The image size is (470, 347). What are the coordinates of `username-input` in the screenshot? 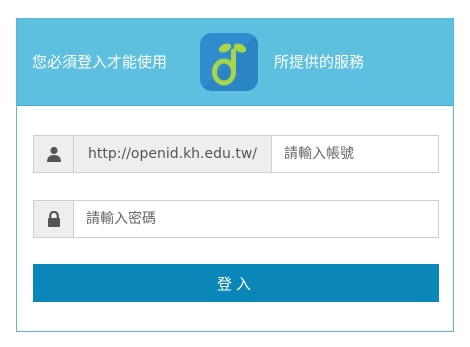 It's located at (355, 154).